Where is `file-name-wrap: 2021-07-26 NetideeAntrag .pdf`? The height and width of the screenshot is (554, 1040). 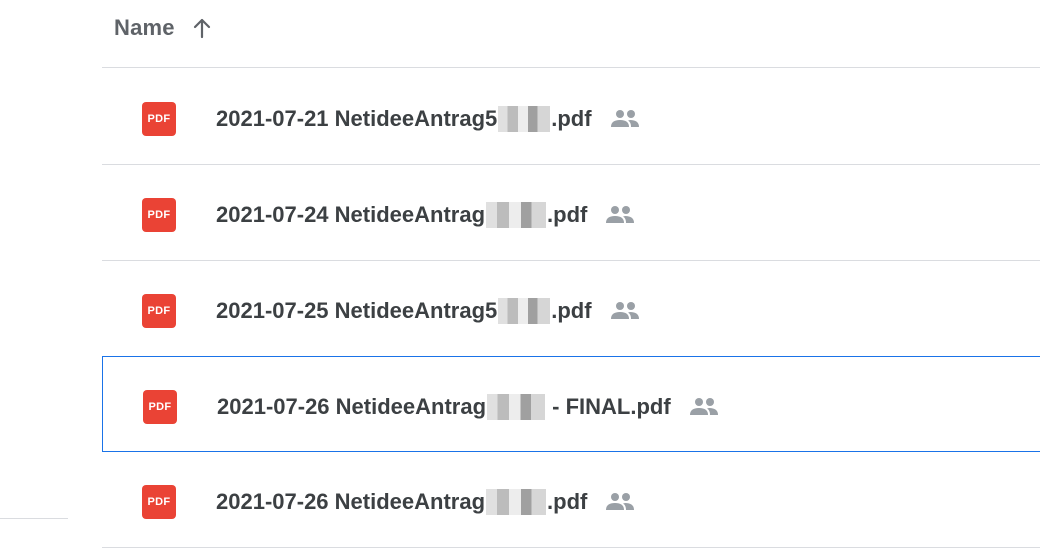 file-name-wrap: 2021-07-26 NetideeAntrag .pdf is located at coordinates (426, 502).